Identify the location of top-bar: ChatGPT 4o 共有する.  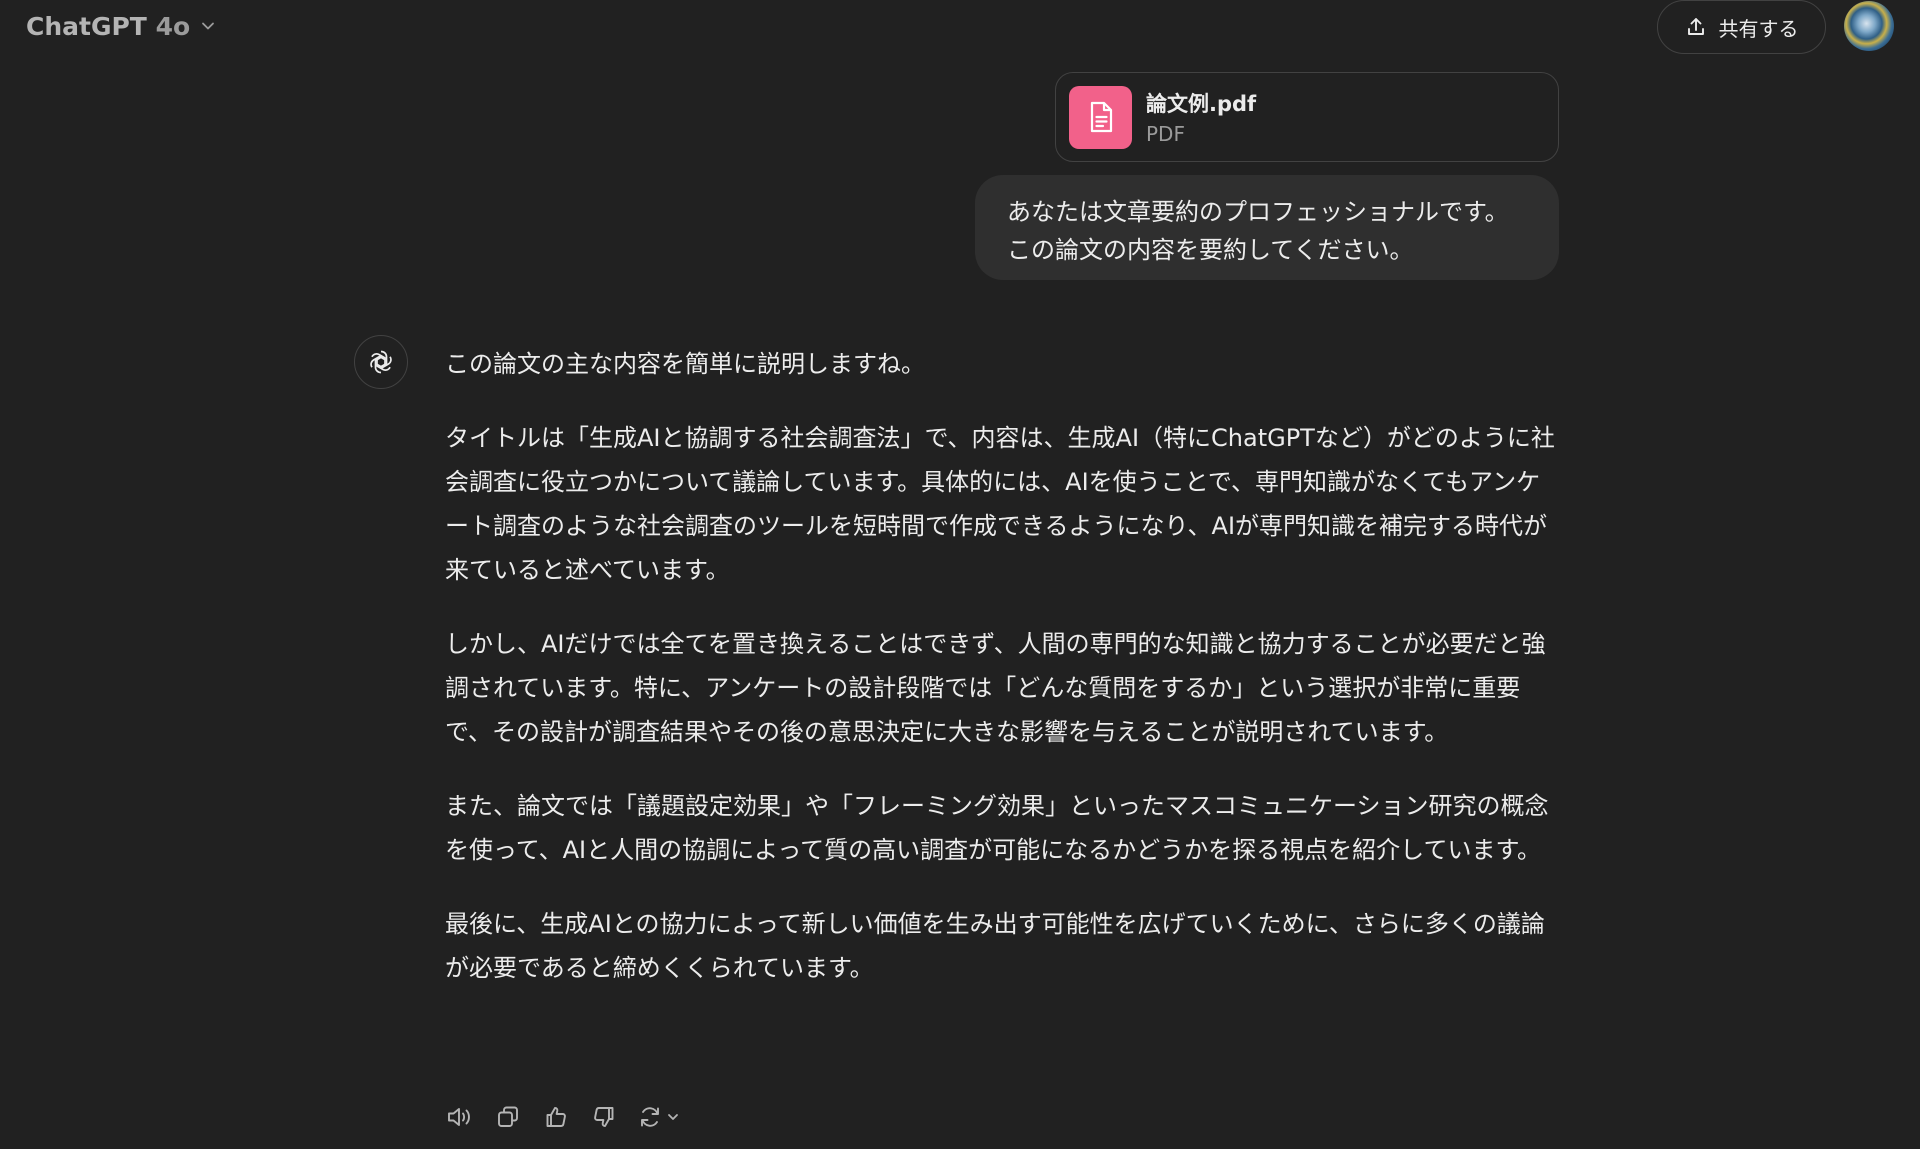
(960, 27).